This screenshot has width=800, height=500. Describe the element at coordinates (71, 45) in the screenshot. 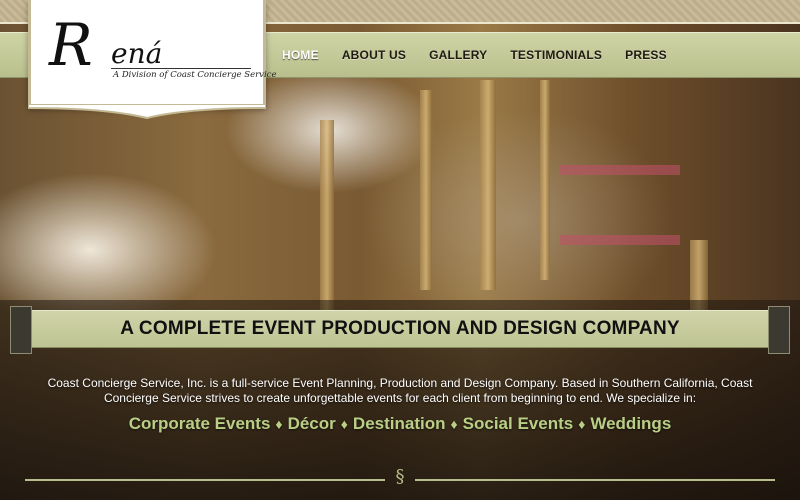

I see `logo-initial: R` at that location.